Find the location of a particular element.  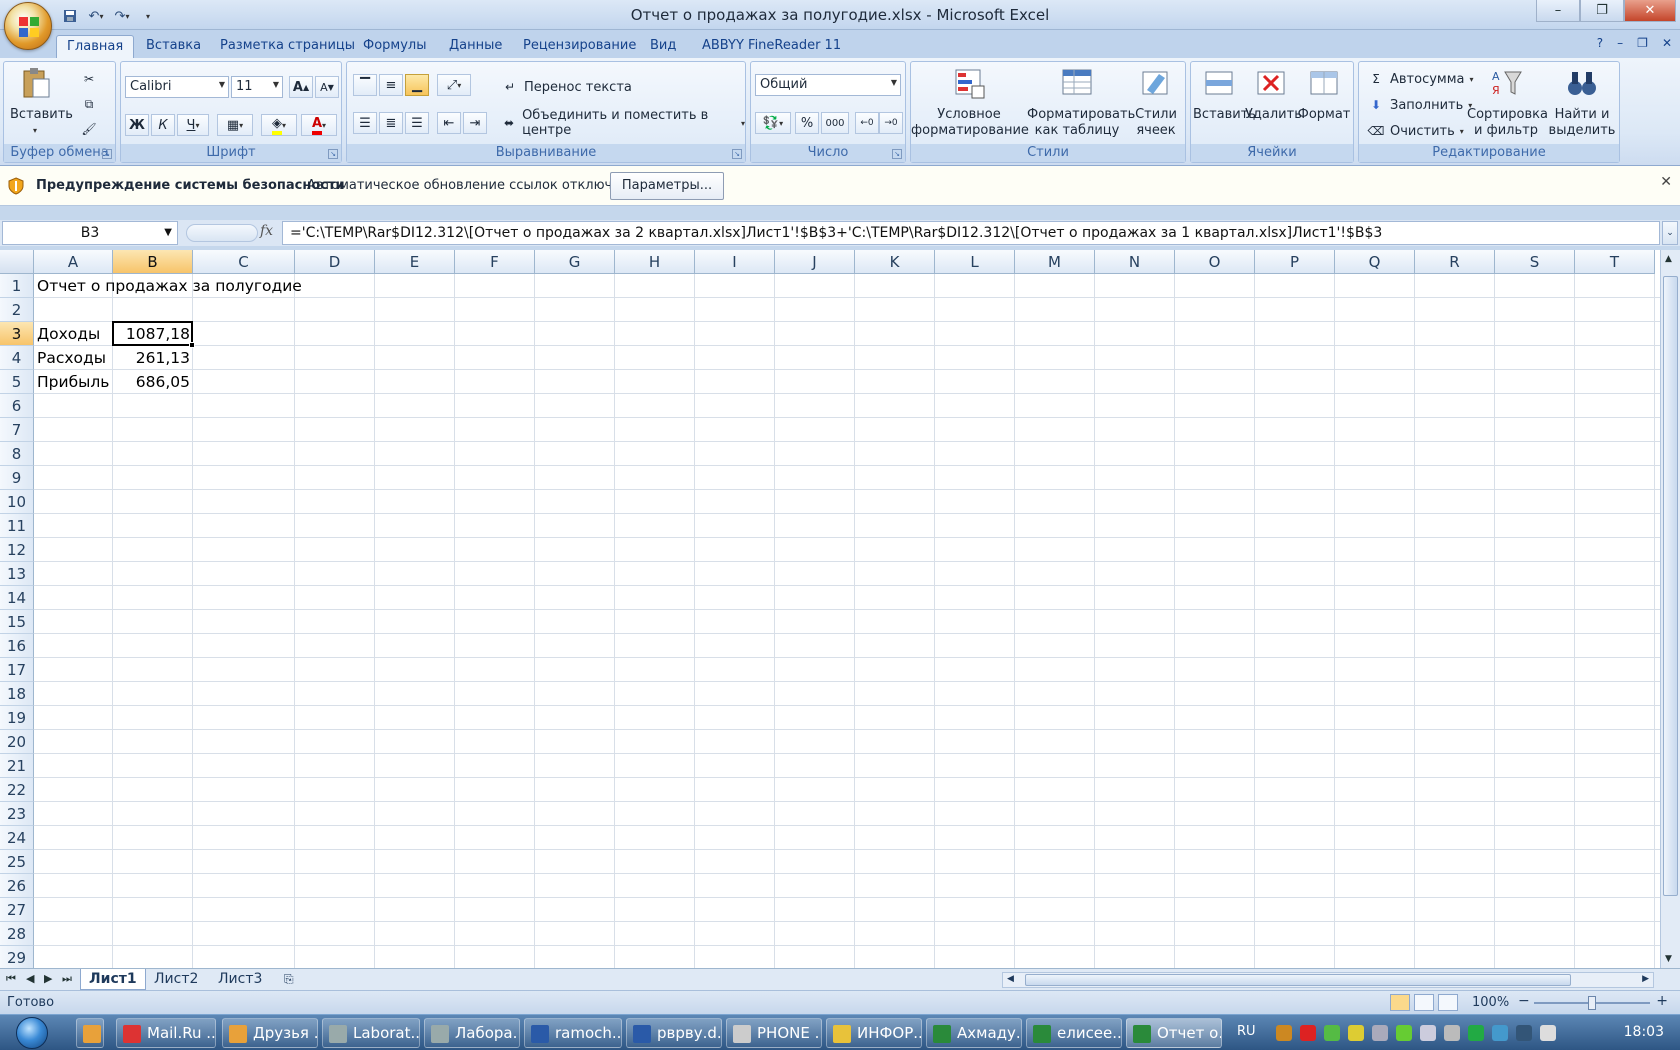

zoom-level: 100% is located at coordinates (1490, 1002).